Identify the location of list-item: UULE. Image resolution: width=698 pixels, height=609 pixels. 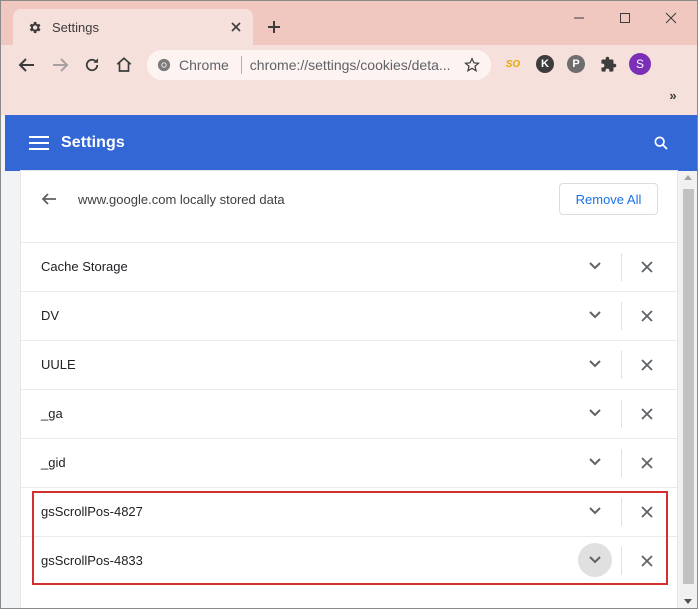
(349, 364).